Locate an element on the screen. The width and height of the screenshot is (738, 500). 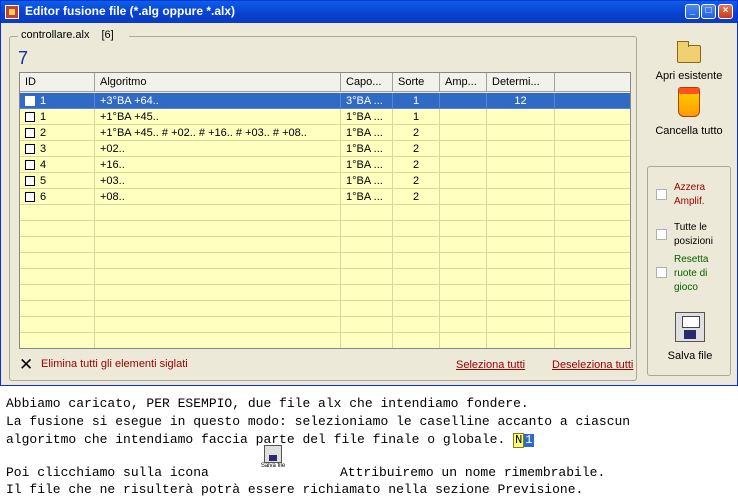
maximize-button: □ is located at coordinates (708, 11).